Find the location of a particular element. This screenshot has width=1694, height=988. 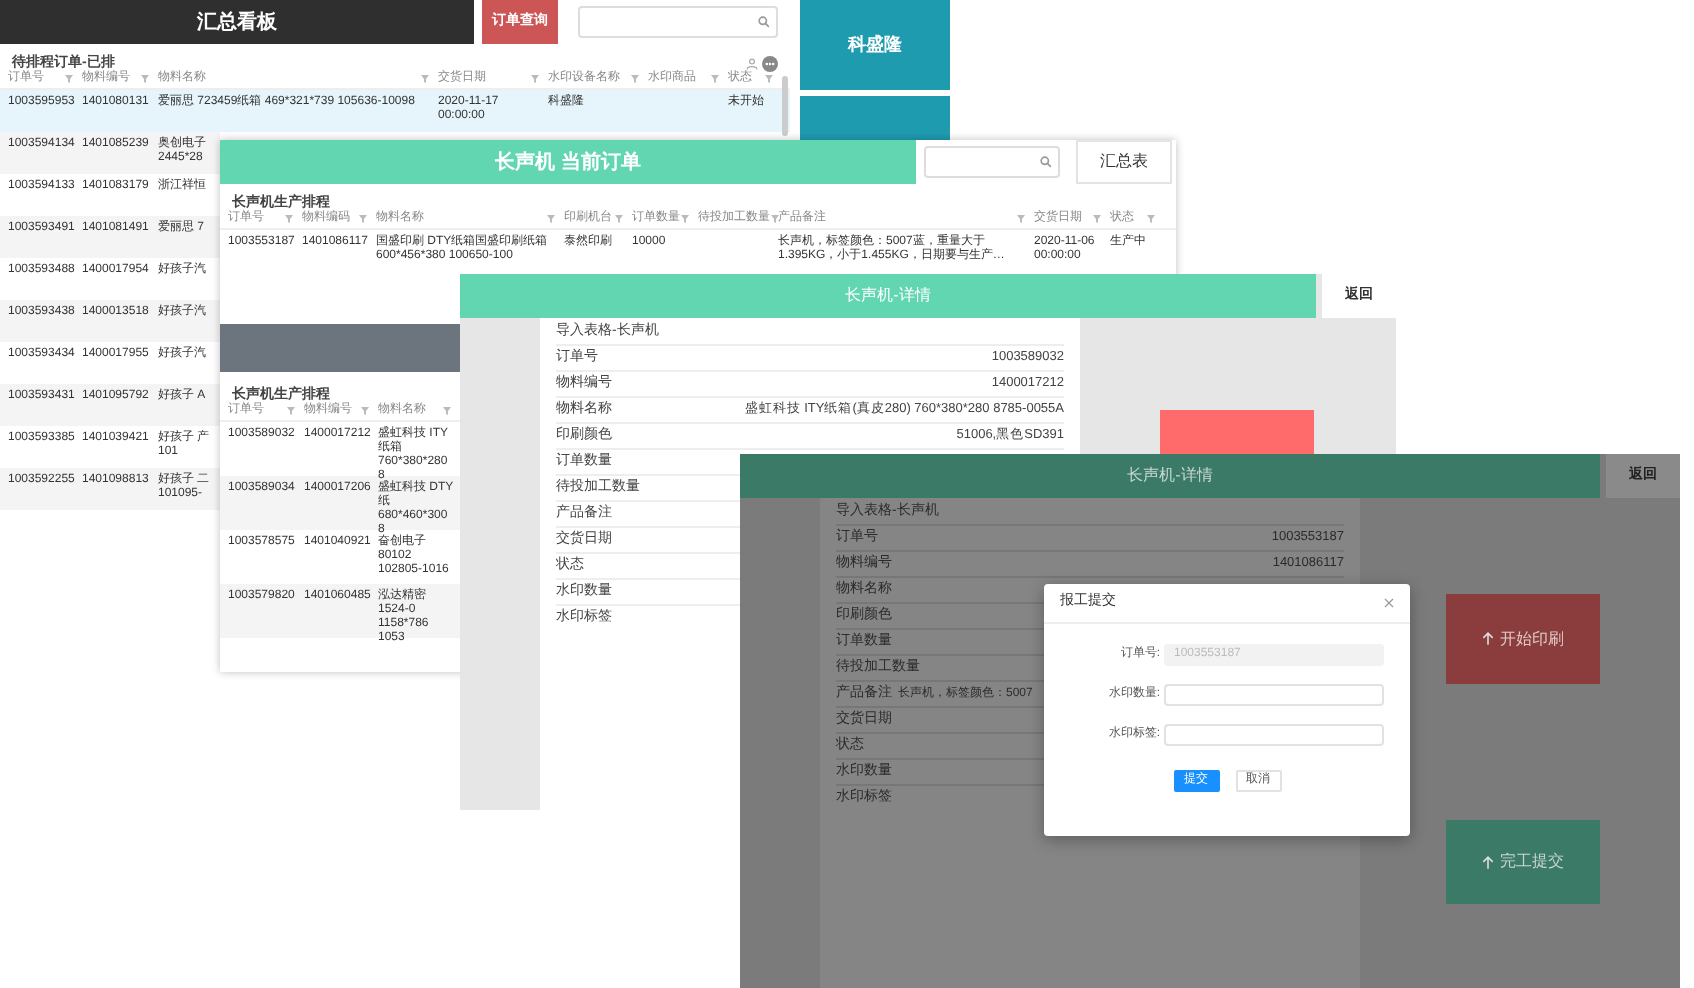

start-printing-button: 开始印刷 is located at coordinates (1523, 639).